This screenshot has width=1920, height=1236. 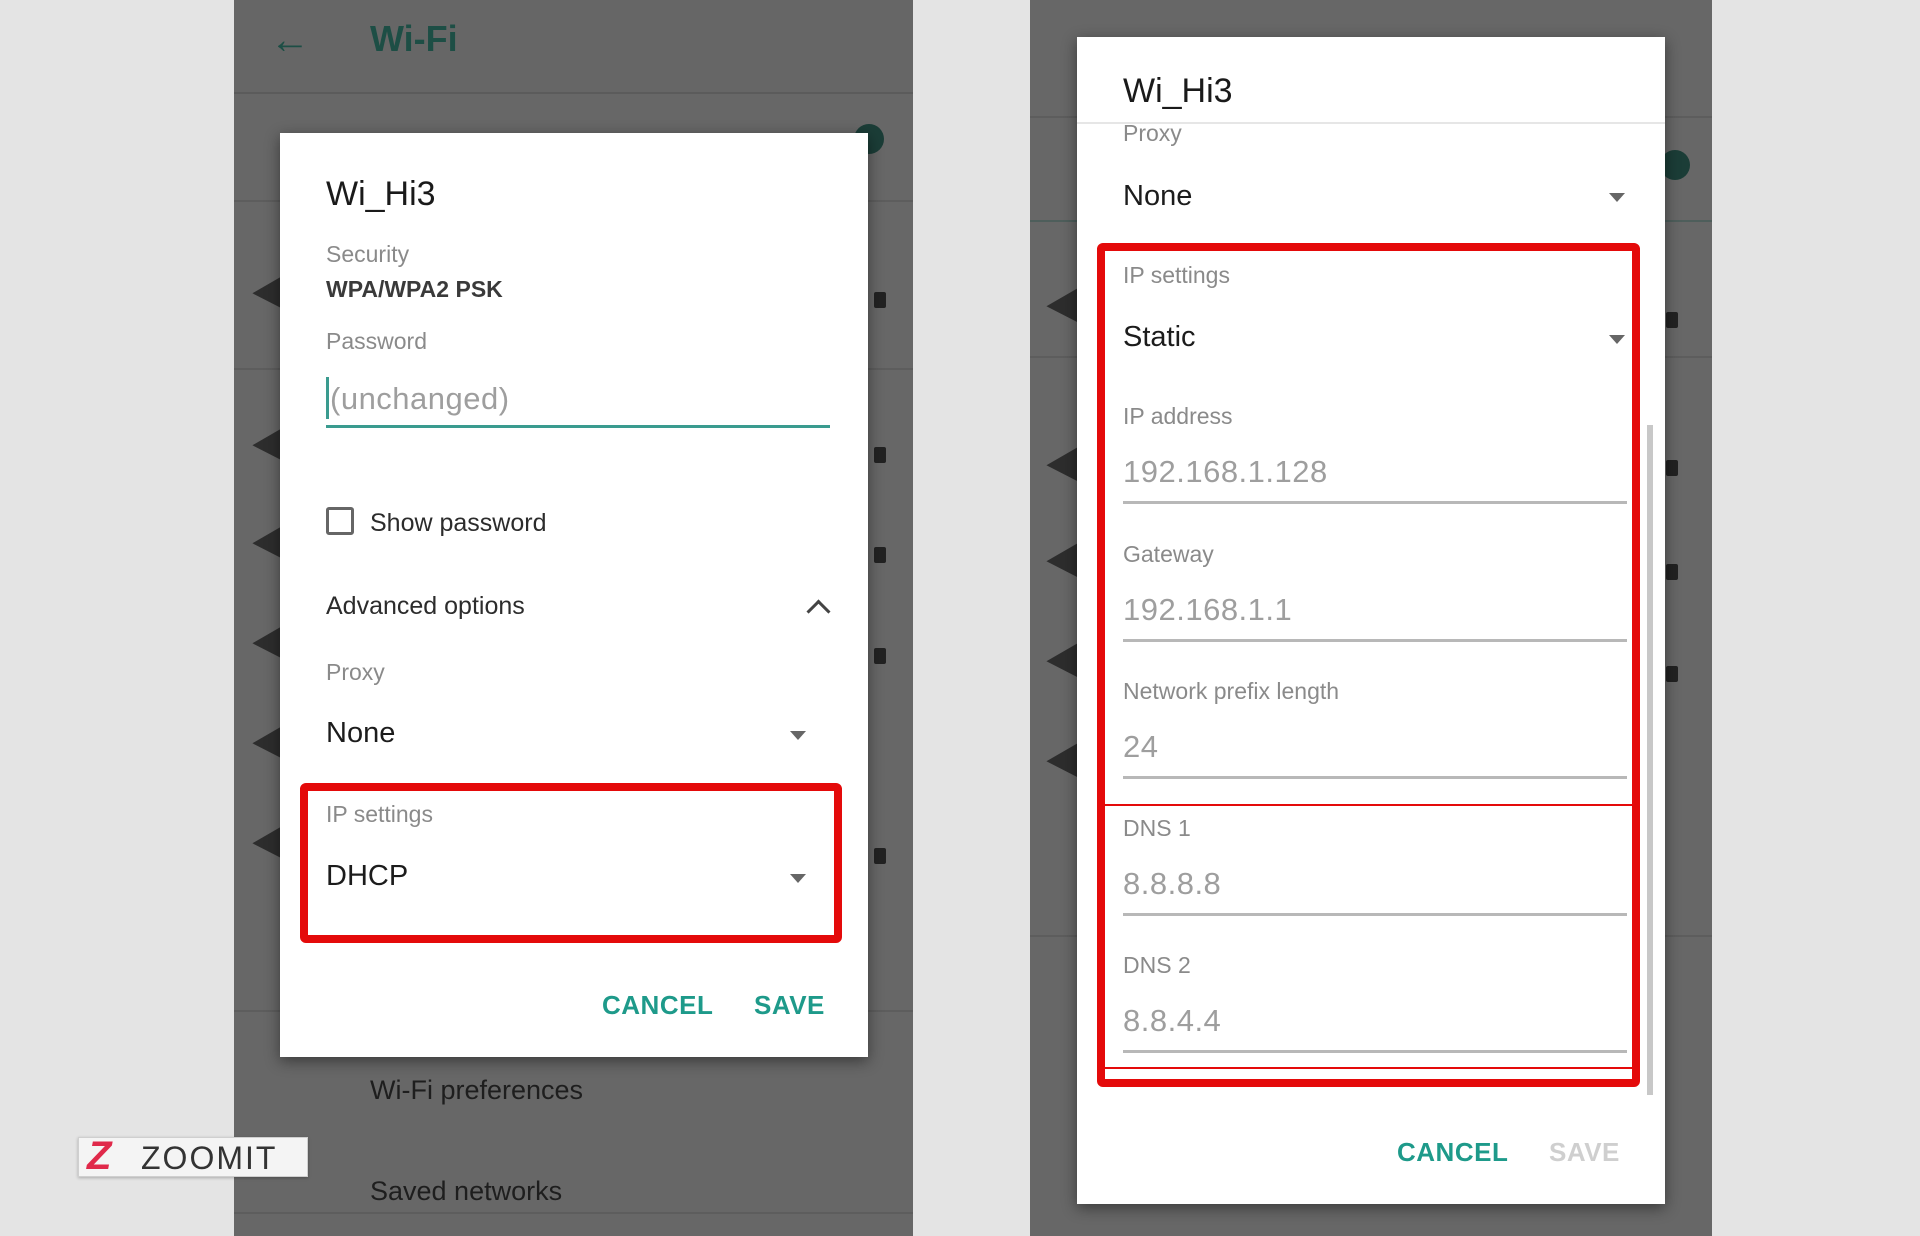 I want to click on zoomit-z-logo-icon: Z, so click(x=99, y=1156).